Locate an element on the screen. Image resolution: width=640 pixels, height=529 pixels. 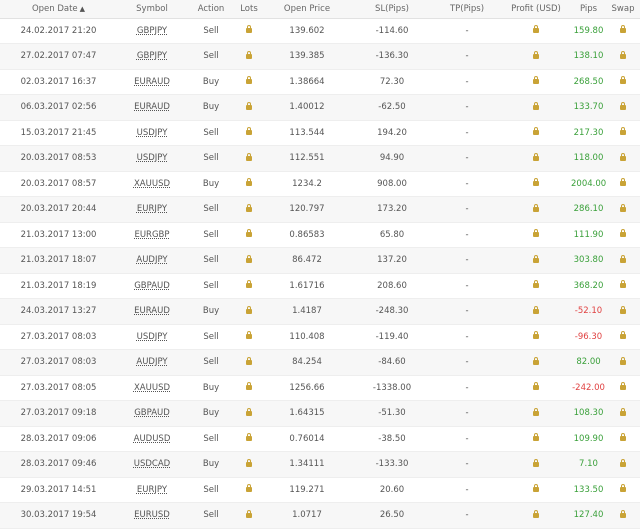
symbol-link: EURGBP is located at coordinates (151, 235).